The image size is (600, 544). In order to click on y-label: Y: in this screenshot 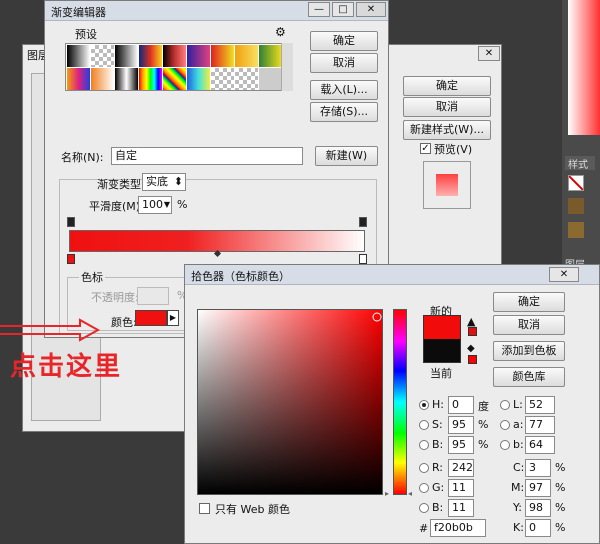, I will do `click(517, 507)`.